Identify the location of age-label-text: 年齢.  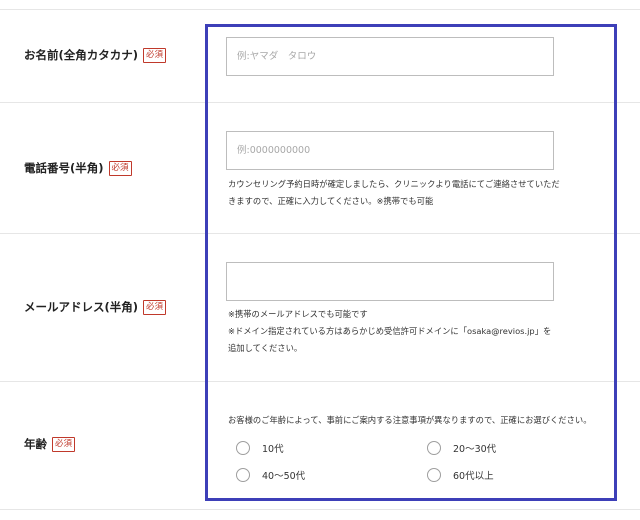
(35, 444).